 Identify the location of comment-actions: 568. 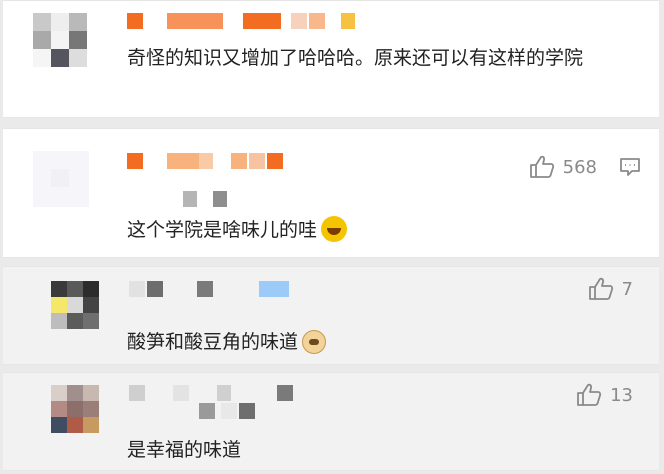
(585, 167).